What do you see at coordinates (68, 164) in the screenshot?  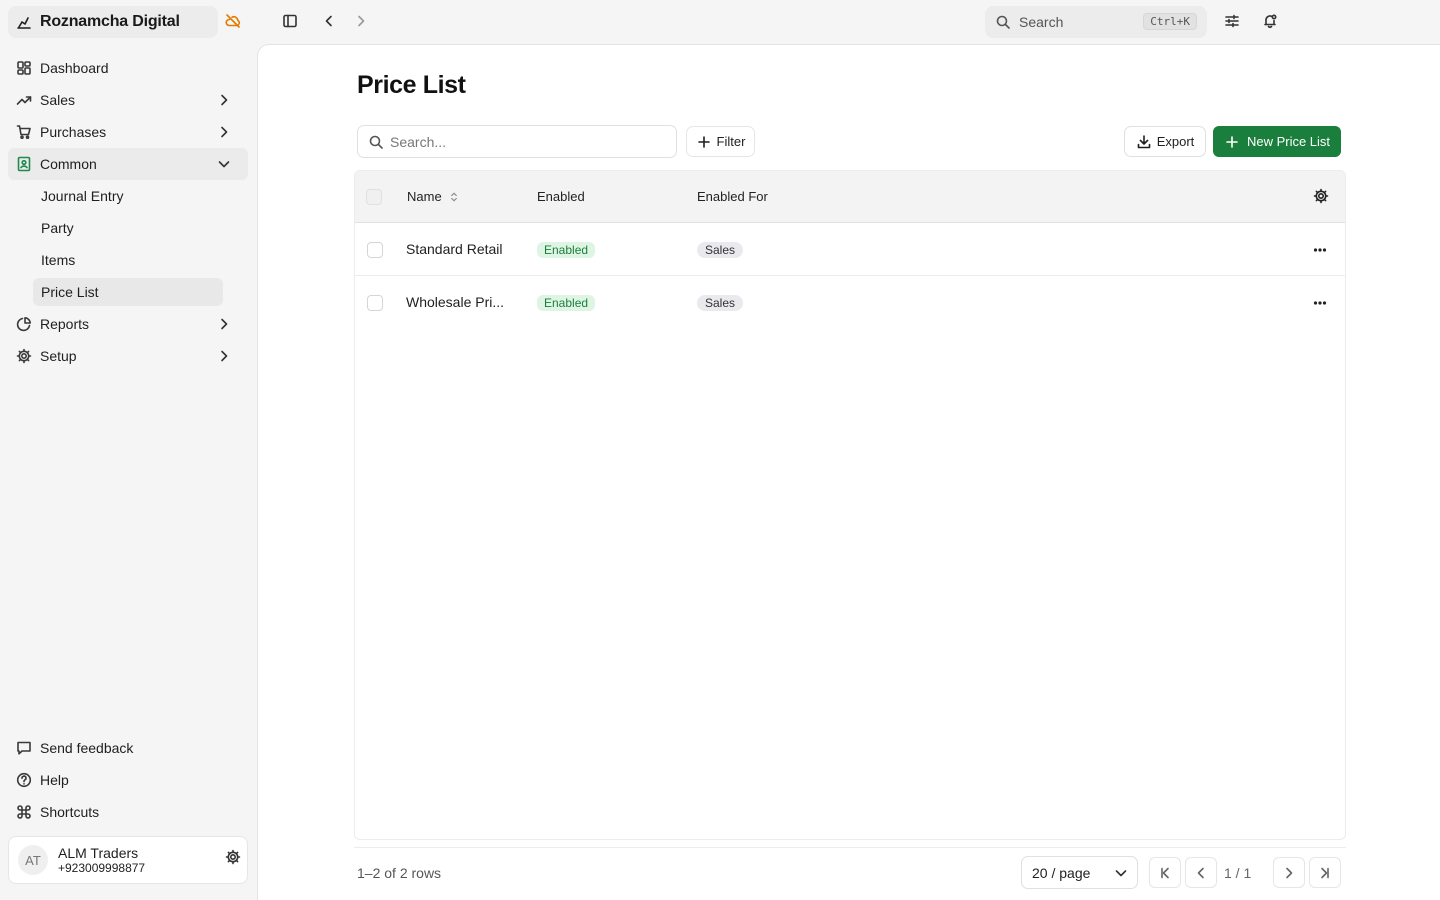 I see `sidebar-item-label: Common` at bounding box center [68, 164].